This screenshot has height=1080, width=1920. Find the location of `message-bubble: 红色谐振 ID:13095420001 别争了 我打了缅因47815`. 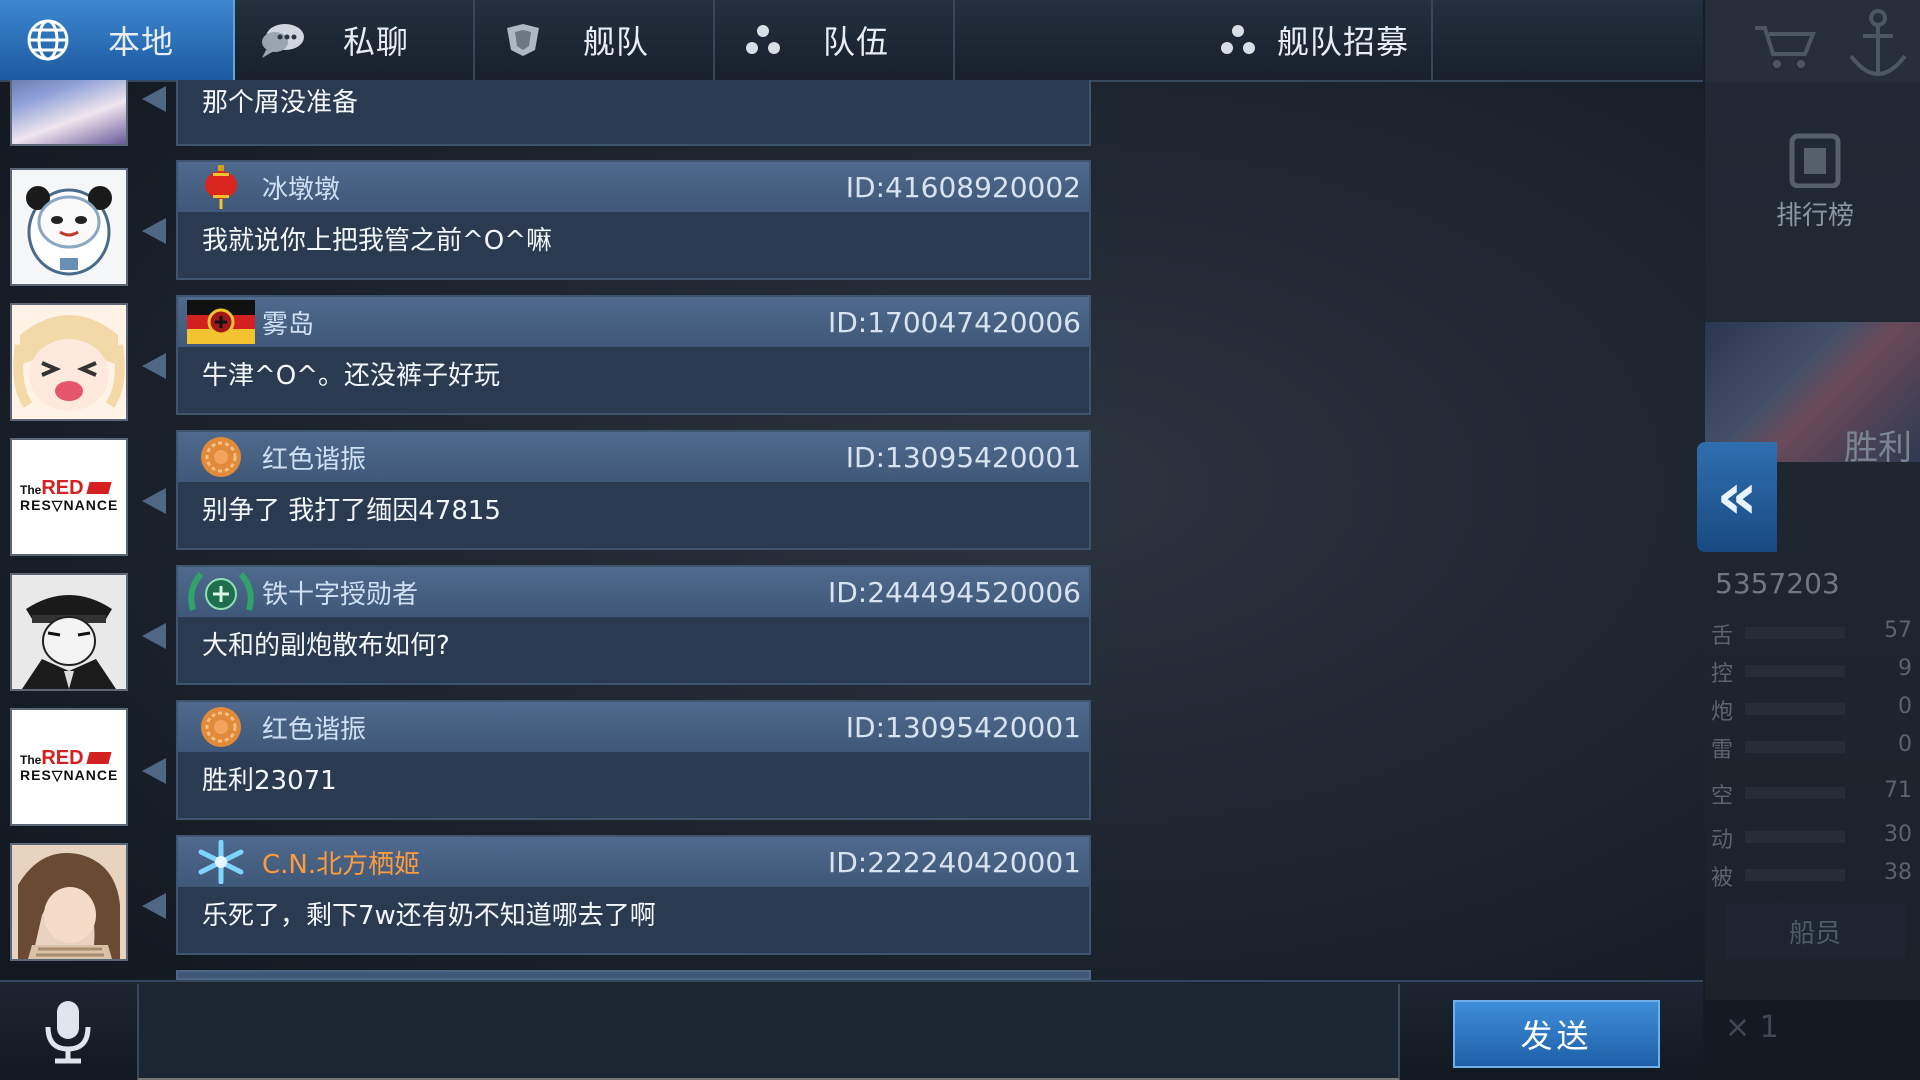

message-bubble: 红色谐振 ID:13095420001 别争了 我打了缅因47815 is located at coordinates (633, 490).